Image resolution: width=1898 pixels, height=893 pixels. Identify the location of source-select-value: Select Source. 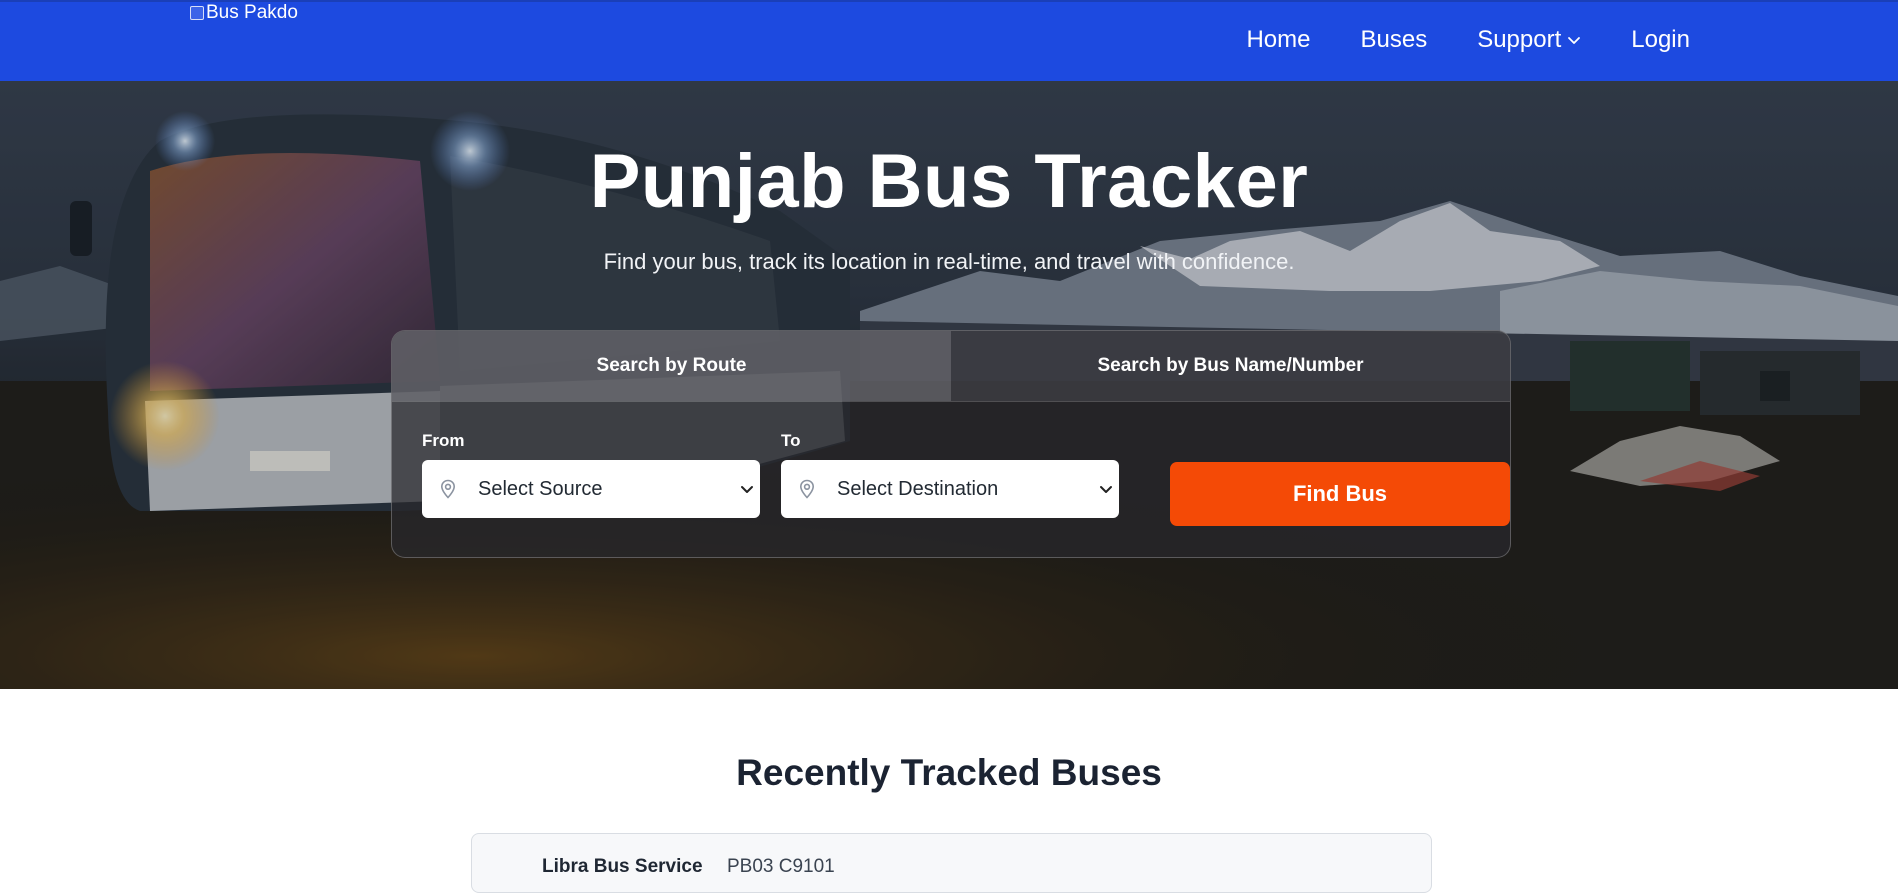
(540, 488).